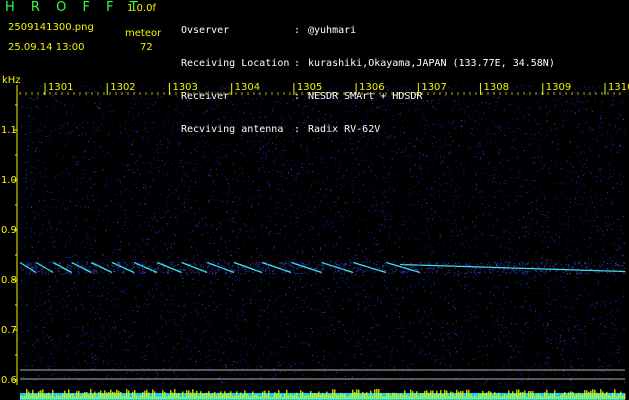  Describe the element at coordinates (309, 87) in the screenshot. I see `x-tick-label: 1305` at that location.